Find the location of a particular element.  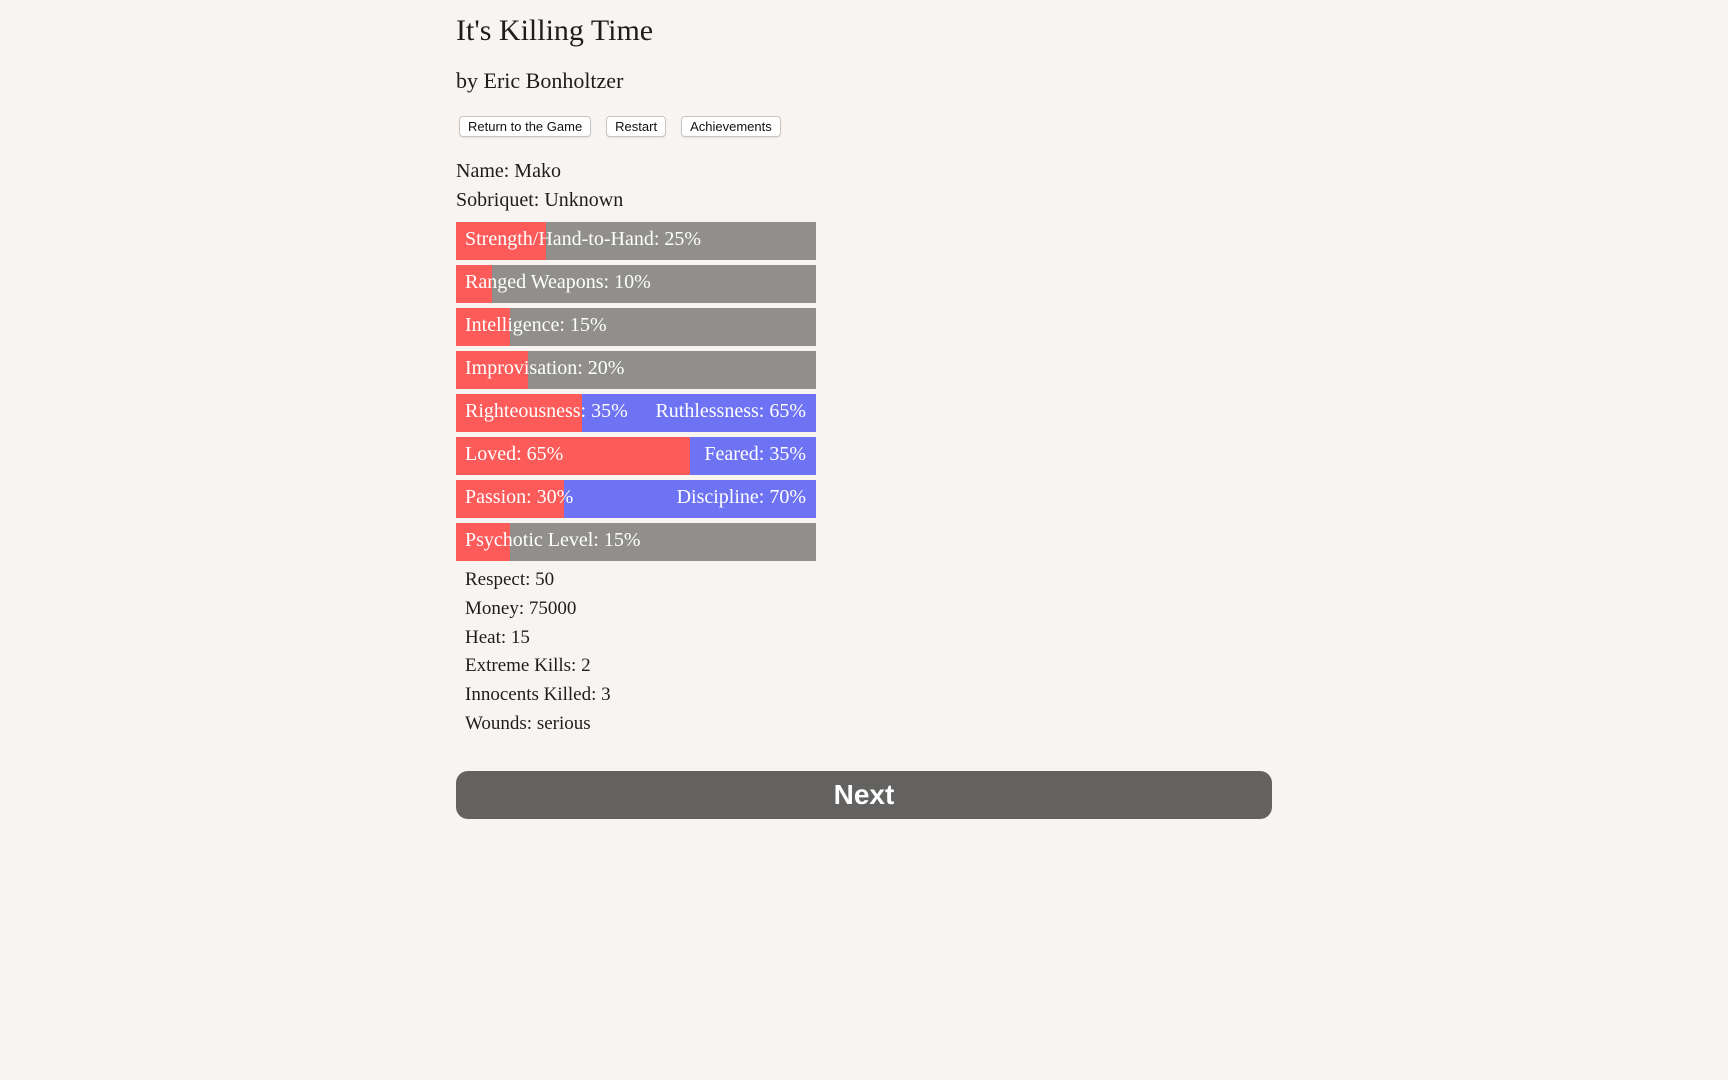

game-title: It's Killing Time is located at coordinates (555, 30).